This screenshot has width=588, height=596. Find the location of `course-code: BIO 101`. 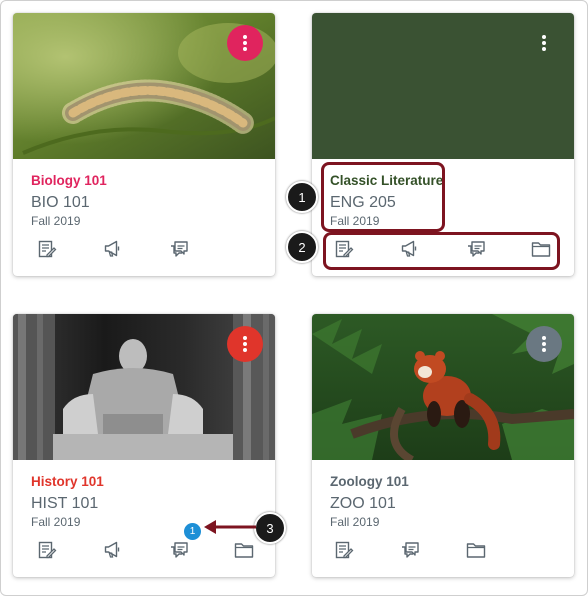

course-code: BIO 101 is located at coordinates (60, 202).